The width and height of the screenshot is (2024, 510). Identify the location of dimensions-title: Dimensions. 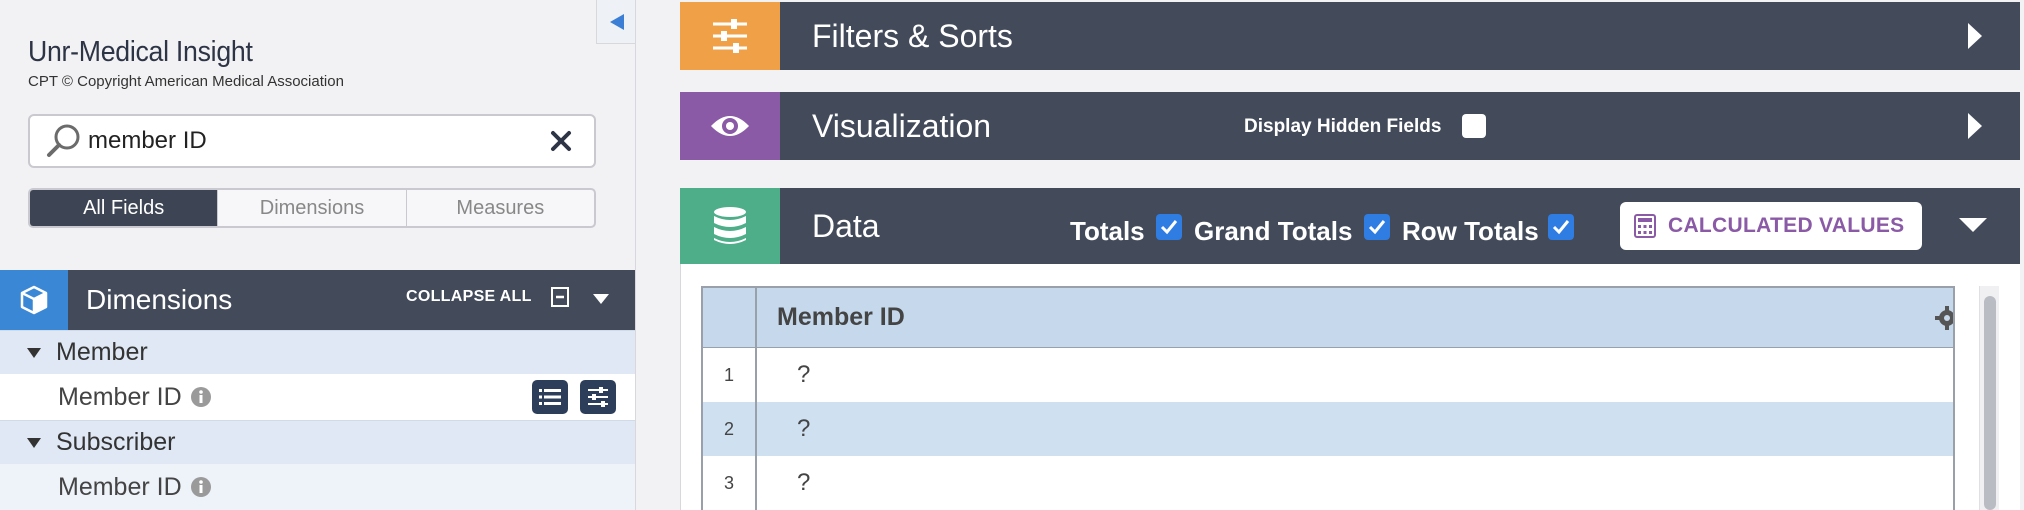
(159, 299).